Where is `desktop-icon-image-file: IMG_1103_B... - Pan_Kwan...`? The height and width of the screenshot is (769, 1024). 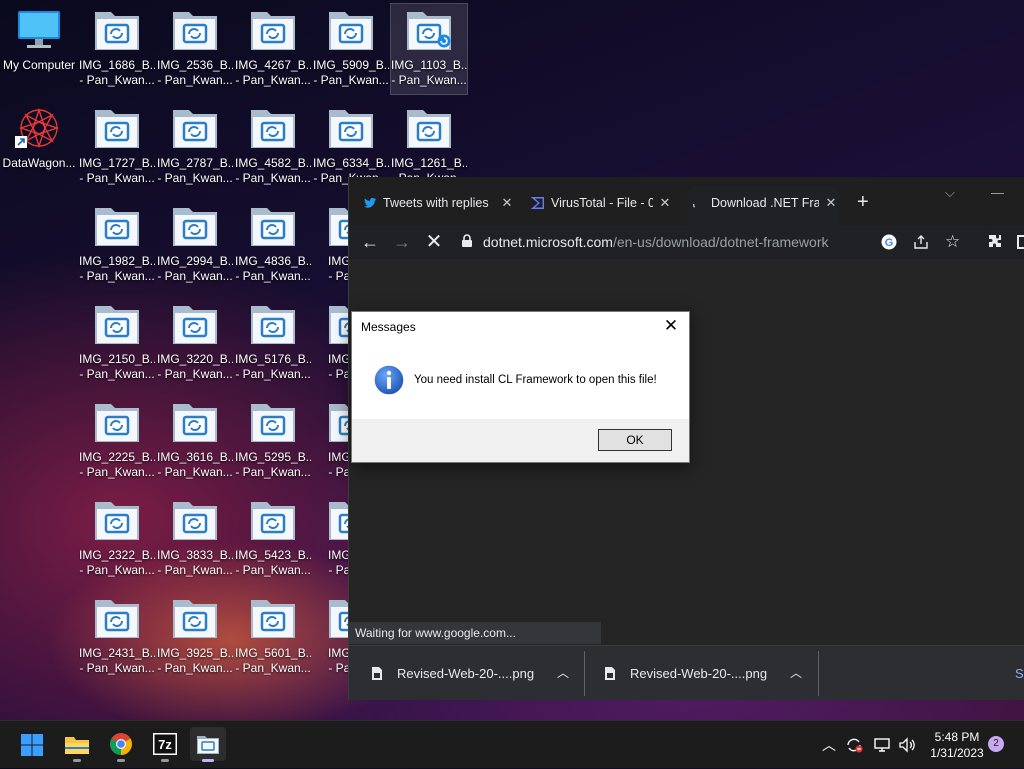 desktop-icon-image-file: IMG_1103_B... - Pan_Kwan... is located at coordinates (429, 49).